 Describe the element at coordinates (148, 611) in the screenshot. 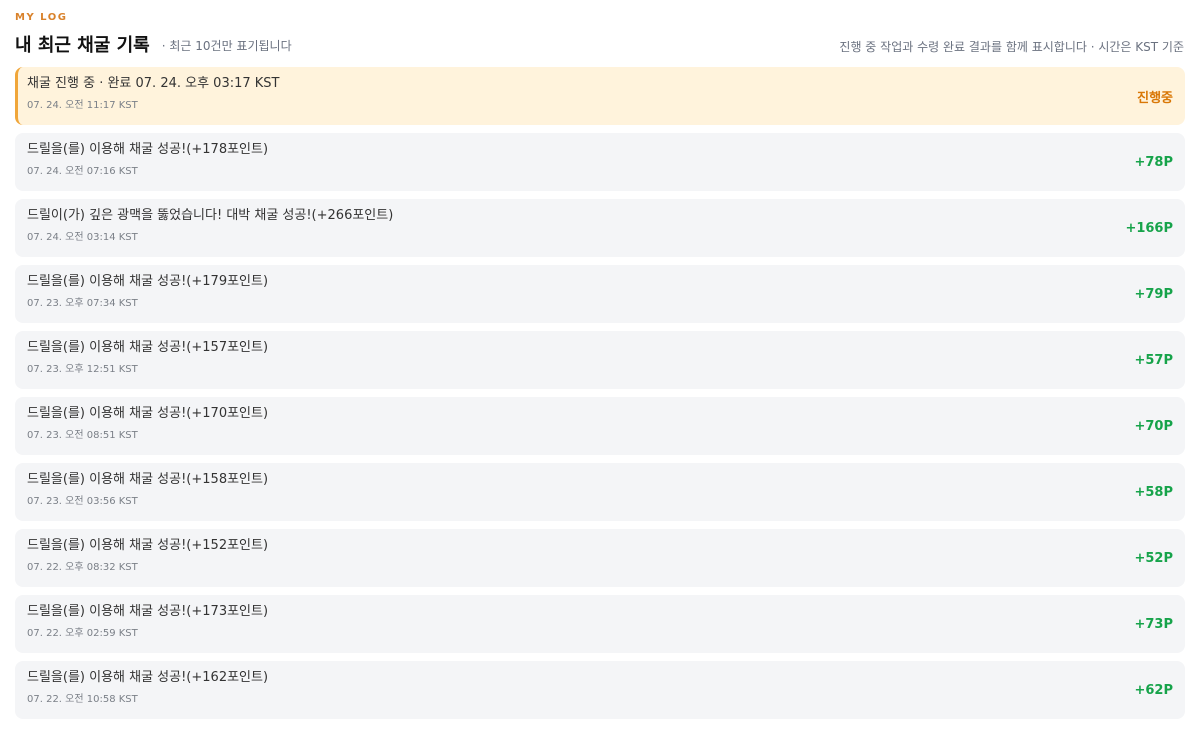

I see `log-title: 드릴을(를) 이용해 채굴 성공!(+173포인트)` at that location.